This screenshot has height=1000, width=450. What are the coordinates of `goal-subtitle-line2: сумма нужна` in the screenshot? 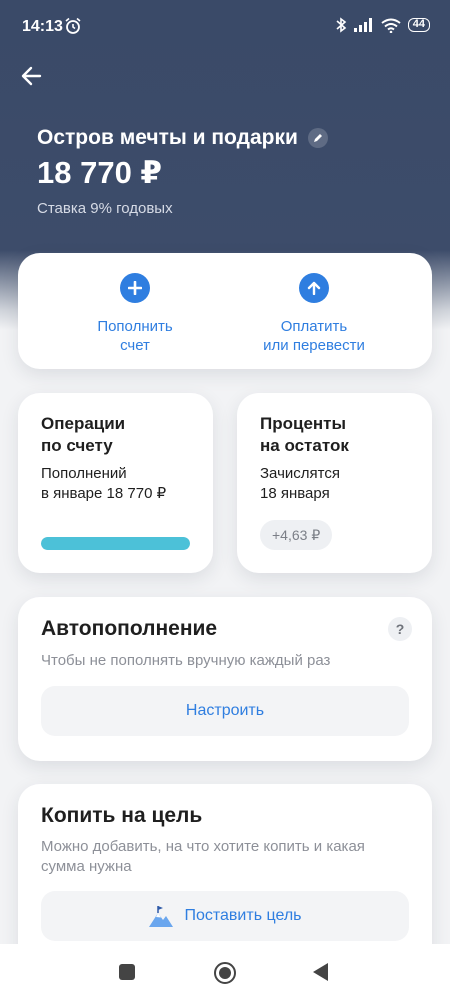 It's located at (86, 866).